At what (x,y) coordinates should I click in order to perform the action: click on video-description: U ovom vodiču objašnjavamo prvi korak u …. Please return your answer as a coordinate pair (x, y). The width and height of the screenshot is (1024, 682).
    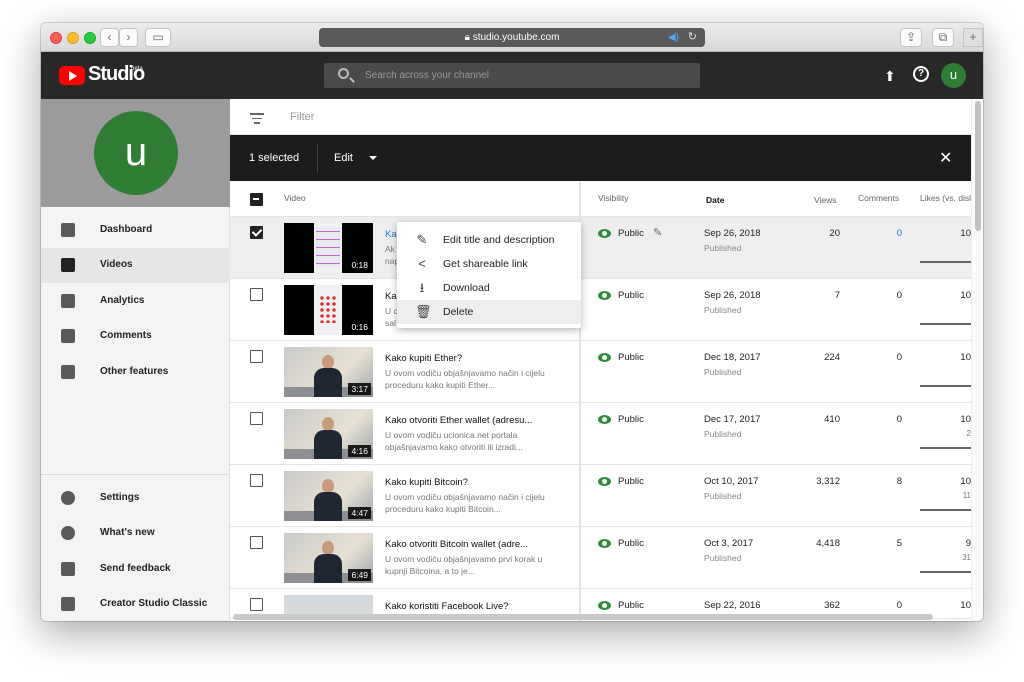
    Looking at the image, I should click on (464, 565).